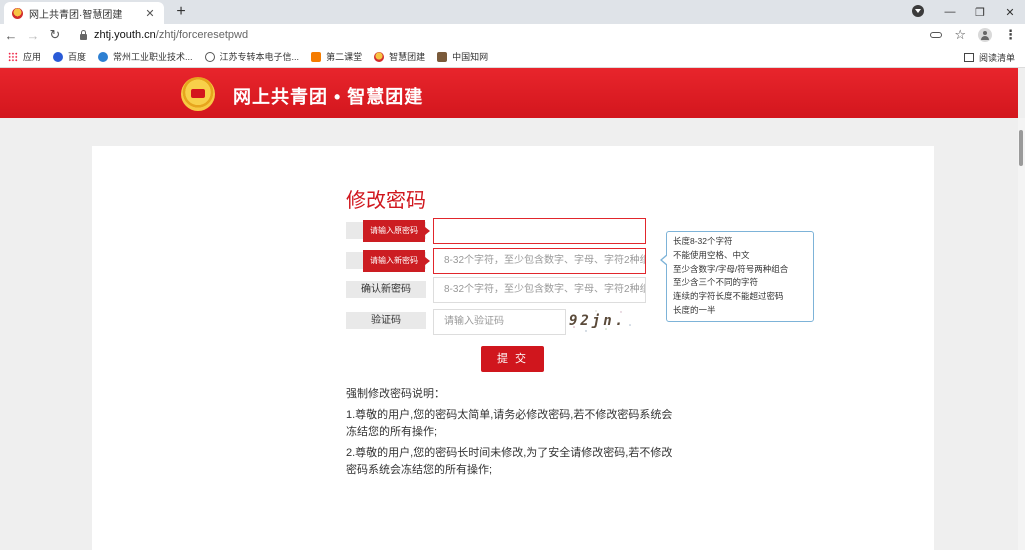  I want to click on rule-line: 至少含三个不同的字符, so click(716, 282).